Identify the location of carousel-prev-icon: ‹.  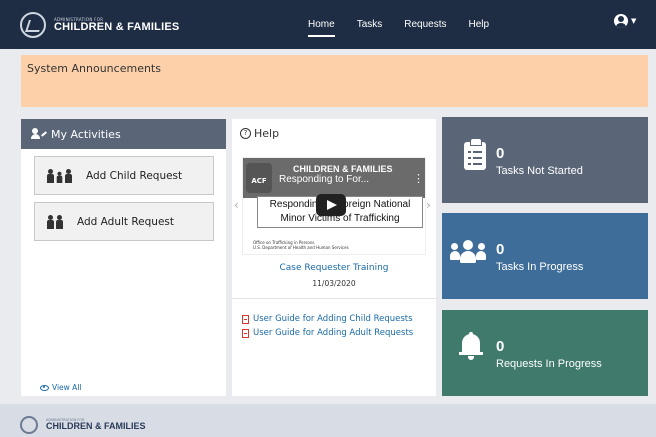
(236, 205).